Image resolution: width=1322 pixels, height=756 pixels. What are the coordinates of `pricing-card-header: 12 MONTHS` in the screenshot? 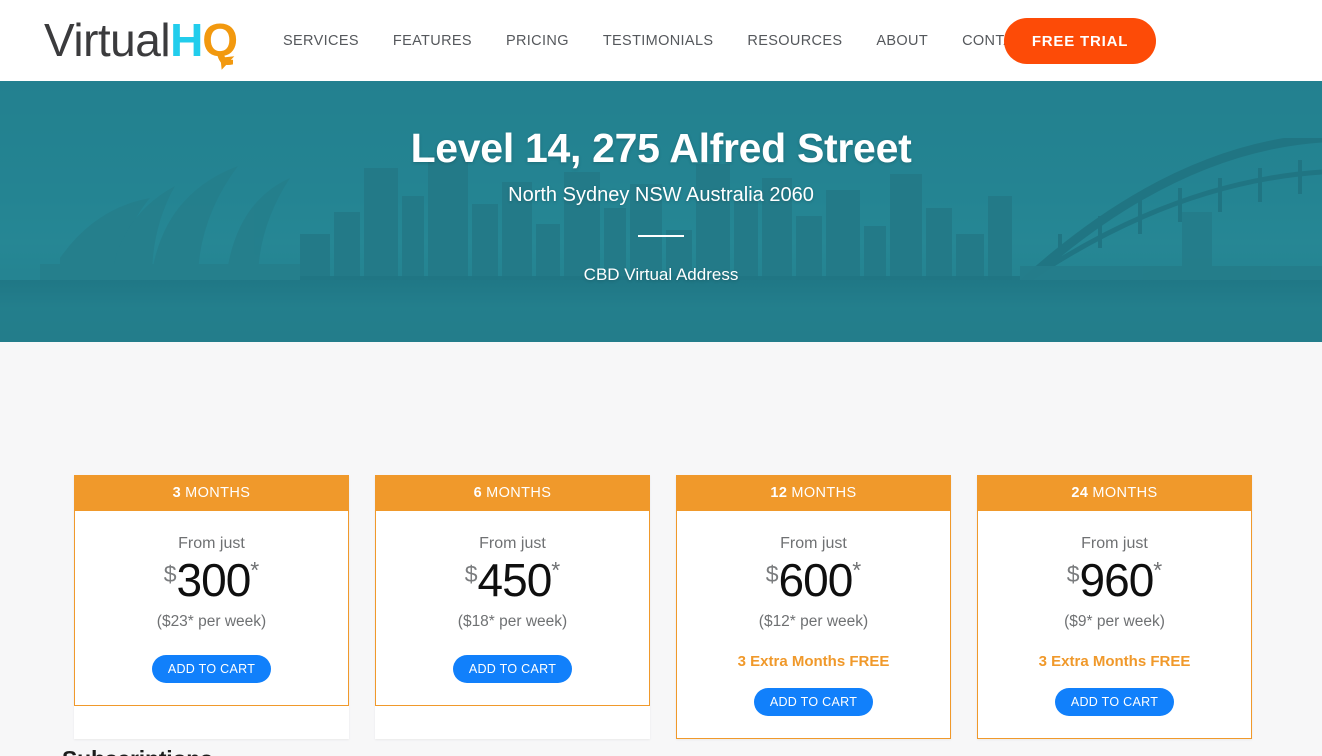 It's located at (813, 493).